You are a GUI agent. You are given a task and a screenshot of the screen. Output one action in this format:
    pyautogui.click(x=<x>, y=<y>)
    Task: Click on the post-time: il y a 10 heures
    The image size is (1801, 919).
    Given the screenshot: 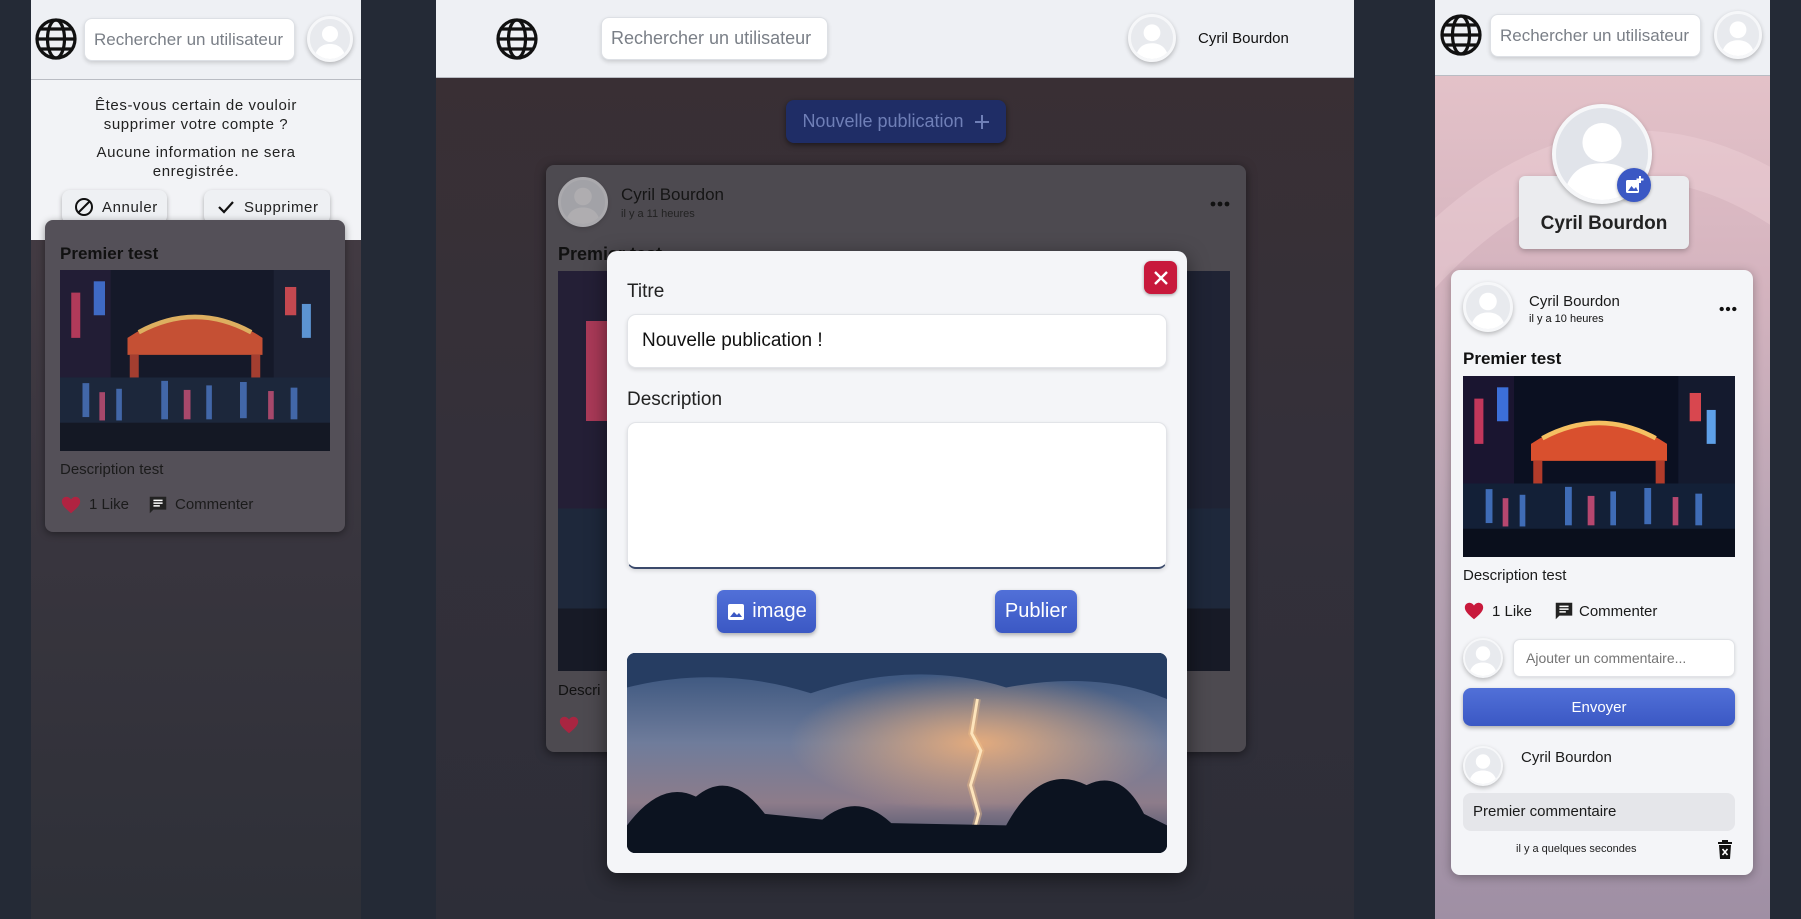 What is the action you would take?
    pyautogui.click(x=1566, y=319)
    